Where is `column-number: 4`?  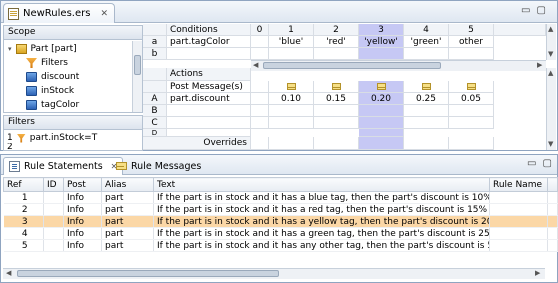 column-number: 4 is located at coordinates (426, 30).